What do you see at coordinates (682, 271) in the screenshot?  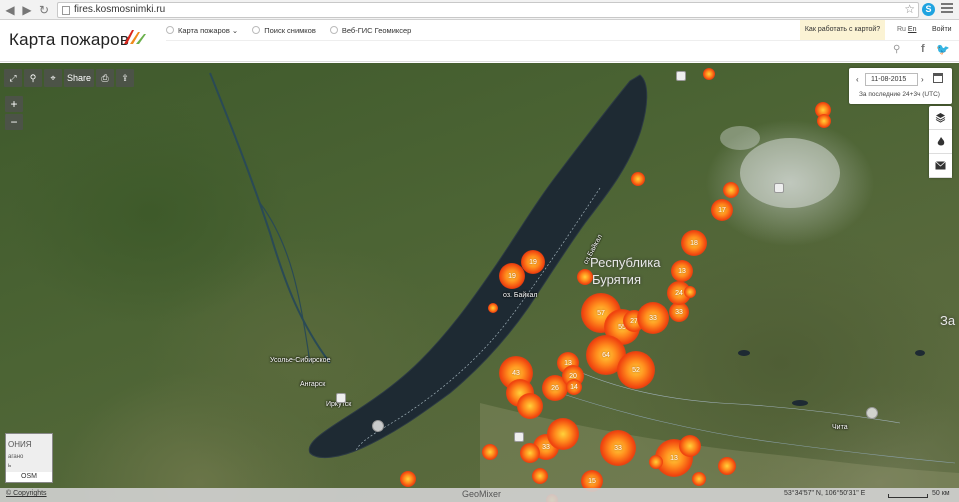 I see `fire-cluster: 13` at bounding box center [682, 271].